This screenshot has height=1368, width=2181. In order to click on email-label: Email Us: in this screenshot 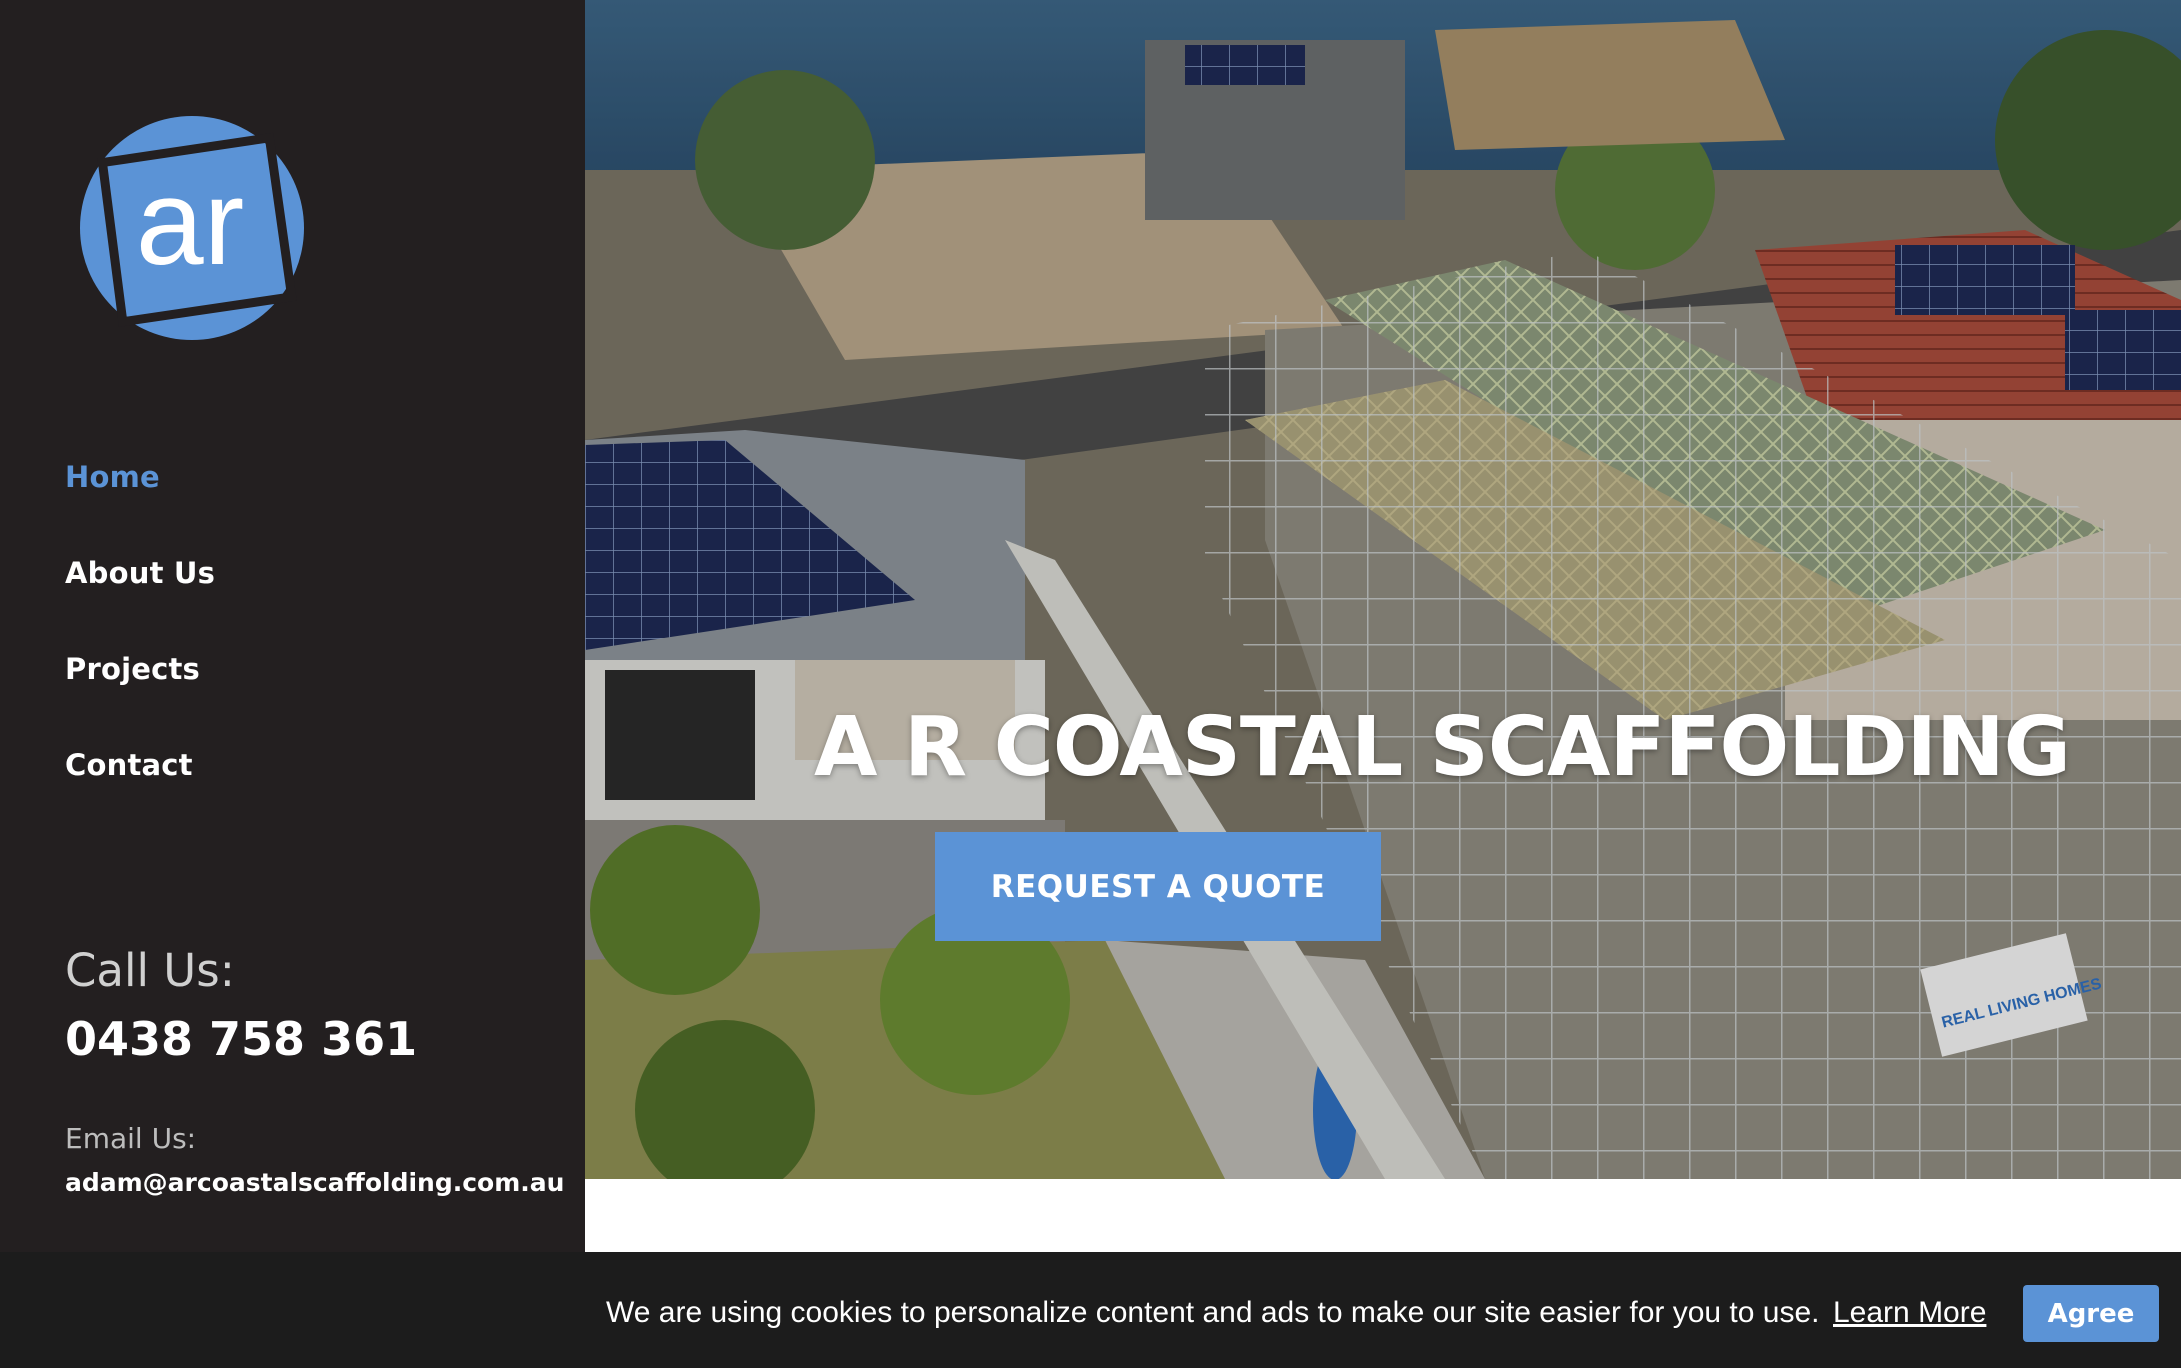, I will do `click(131, 1138)`.